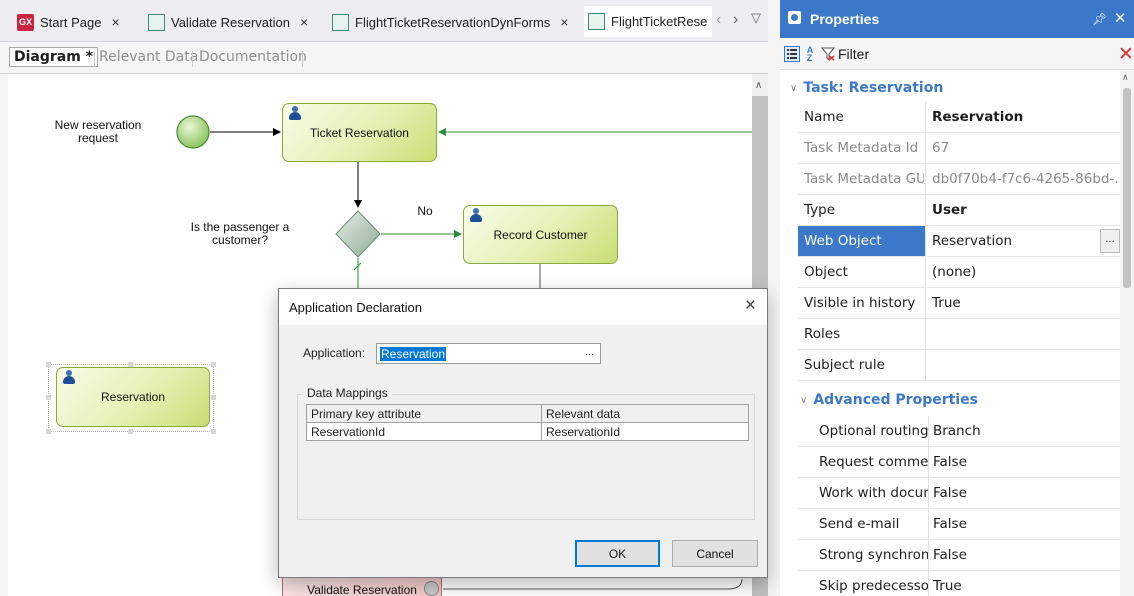  Describe the element at coordinates (1026, 272) in the screenshot. I see `property-value: (none)` at that location.